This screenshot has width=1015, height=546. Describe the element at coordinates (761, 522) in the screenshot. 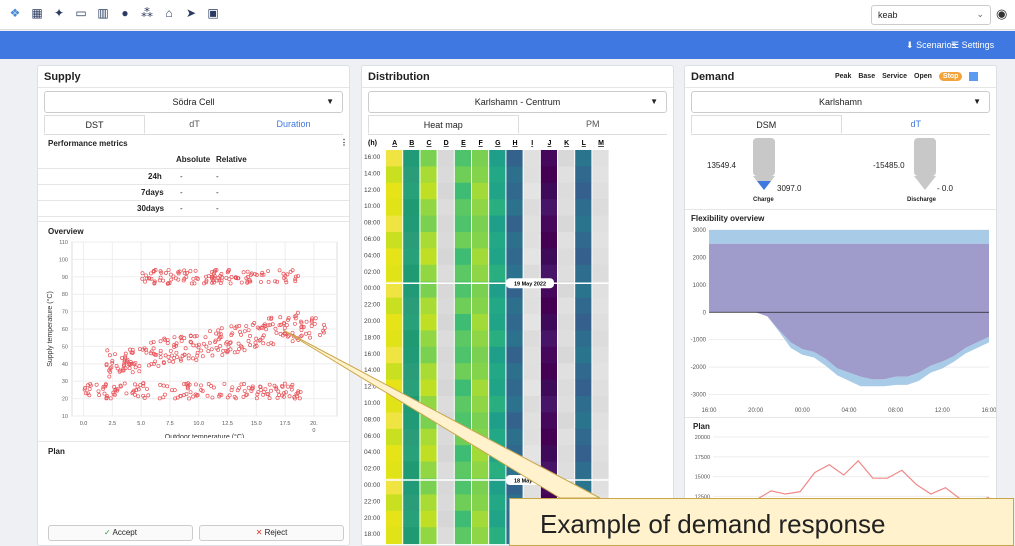

I see `callout-box: Example of demand response` at that location.